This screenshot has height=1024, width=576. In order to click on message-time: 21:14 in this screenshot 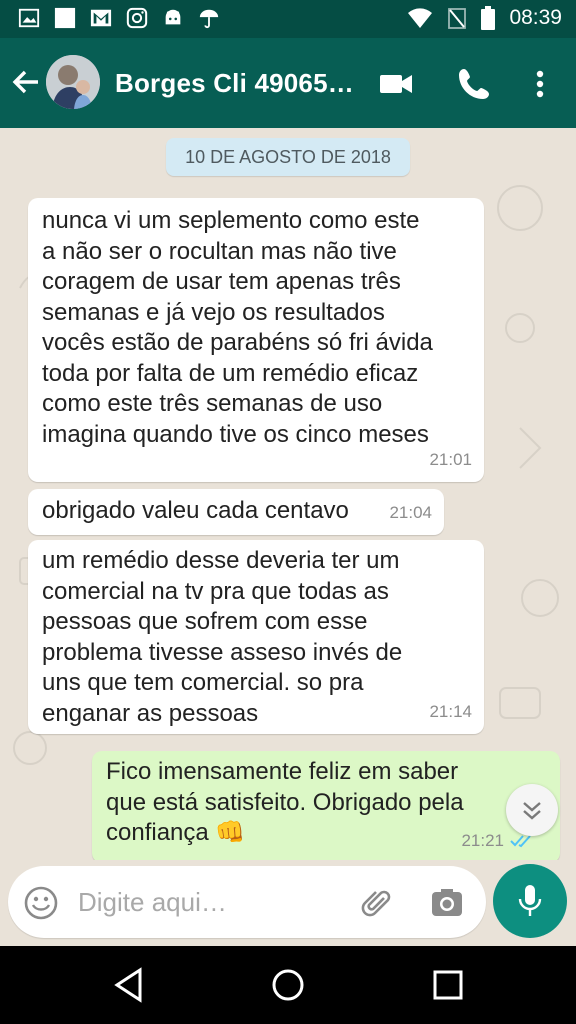, I will do `click(450, 711)`.